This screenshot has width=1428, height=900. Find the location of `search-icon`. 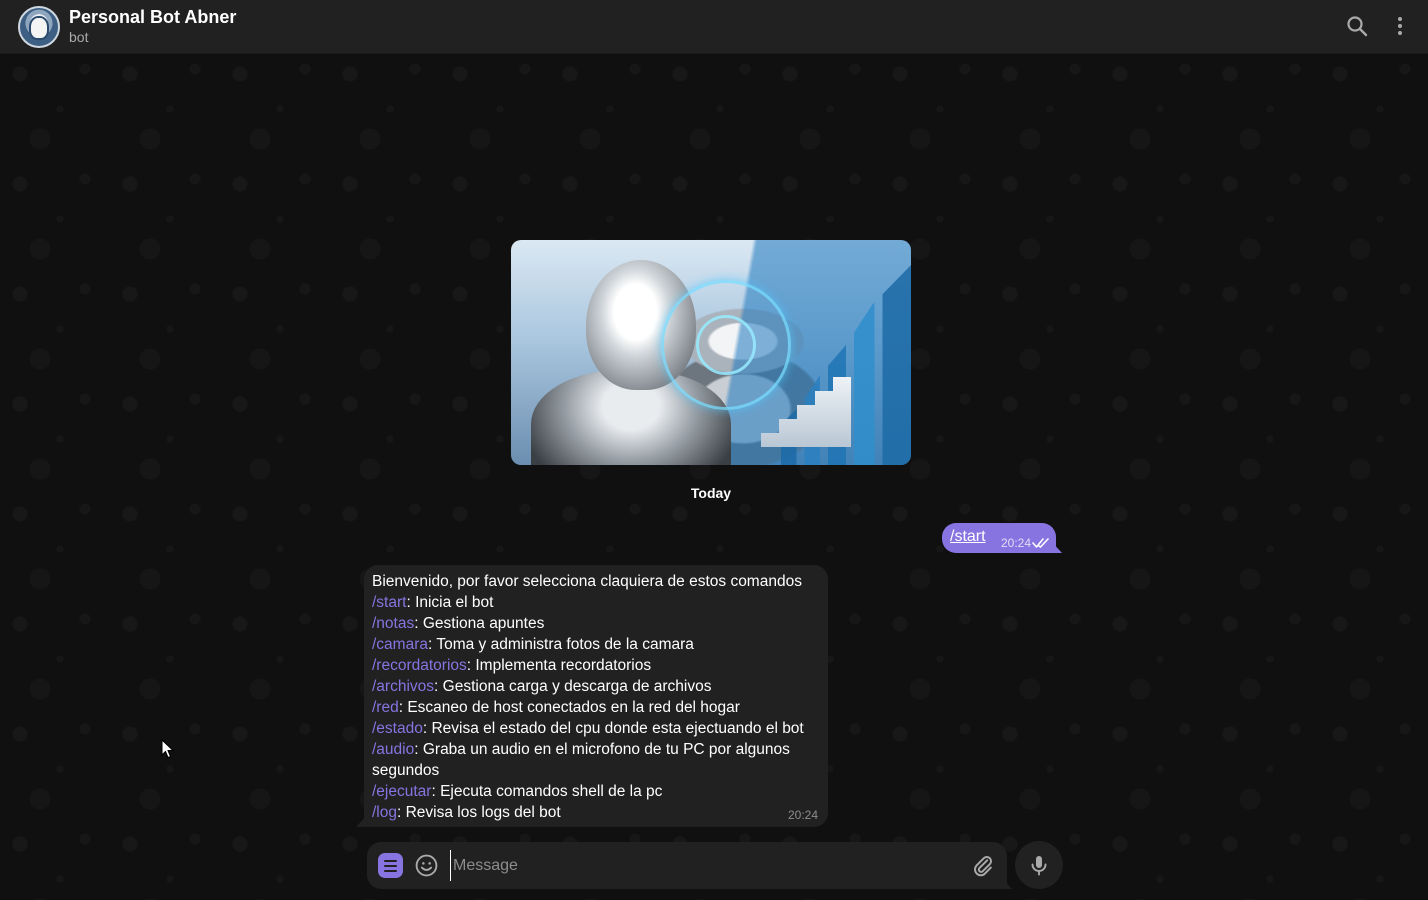

search-icon is located at coordinates (1357, 26).